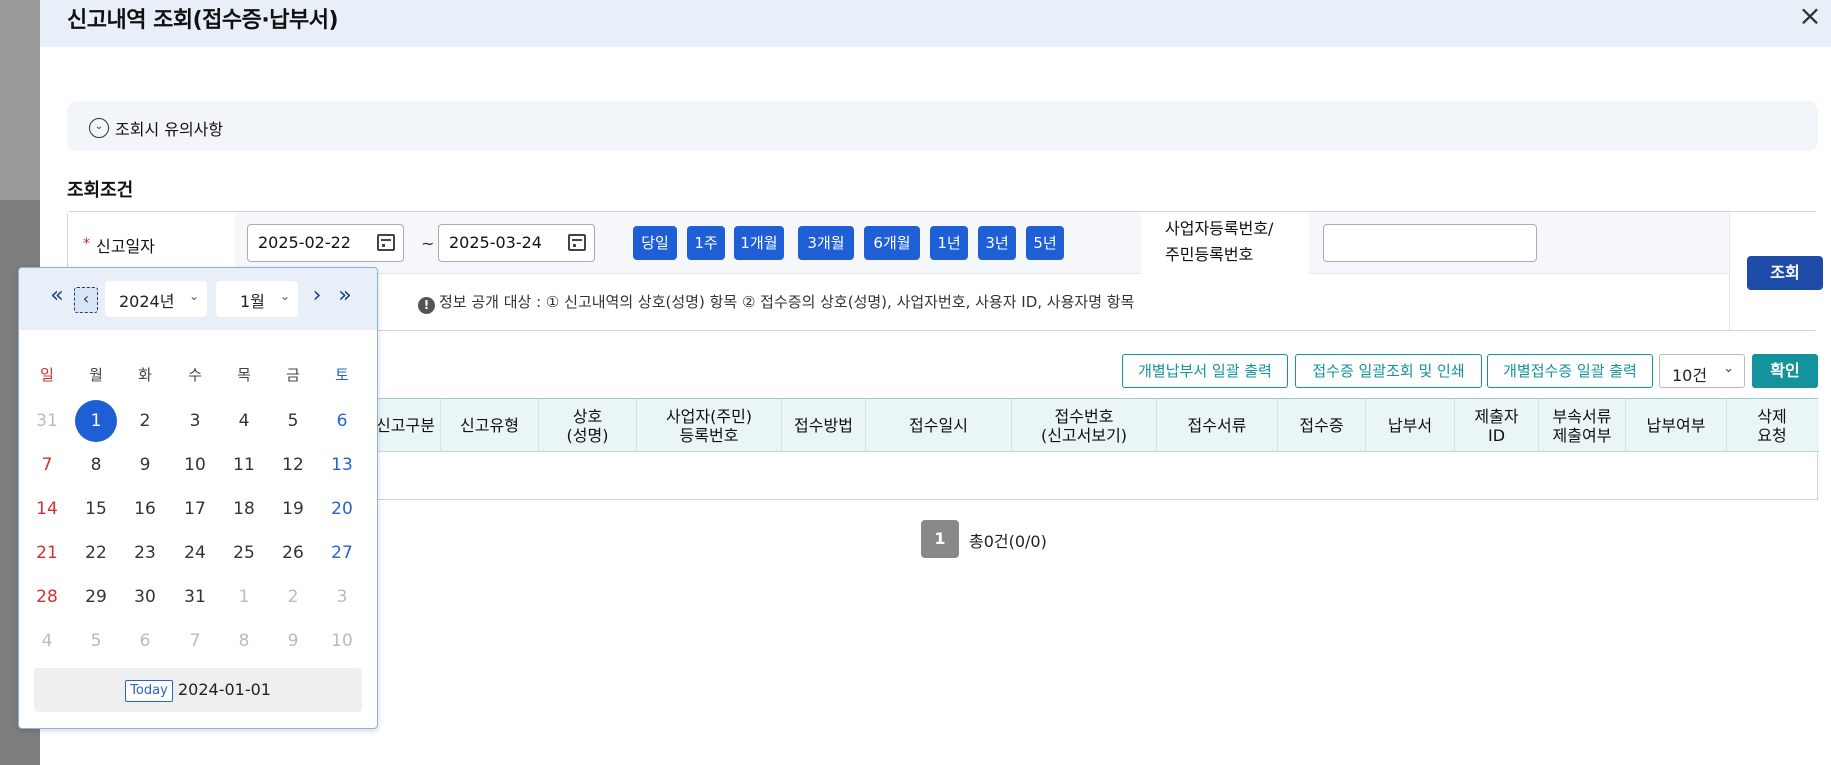 This screenshot has width=1831, height=765. What do you see at coordinates (1497, 425) in the screenshot?
I see `column-header: 제출자 ID` at bounding box center [1497, 425].